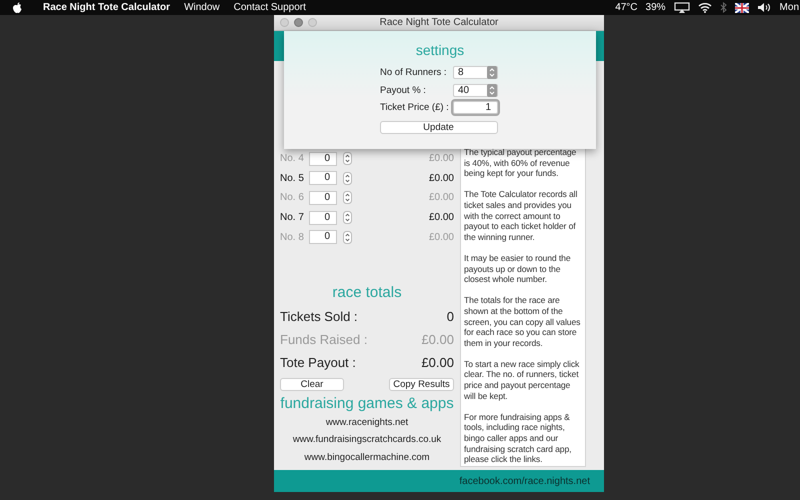 This screenshot has width=800, height=500. I want to click on links-heading: fundraising games & apps, so click(367, 403).